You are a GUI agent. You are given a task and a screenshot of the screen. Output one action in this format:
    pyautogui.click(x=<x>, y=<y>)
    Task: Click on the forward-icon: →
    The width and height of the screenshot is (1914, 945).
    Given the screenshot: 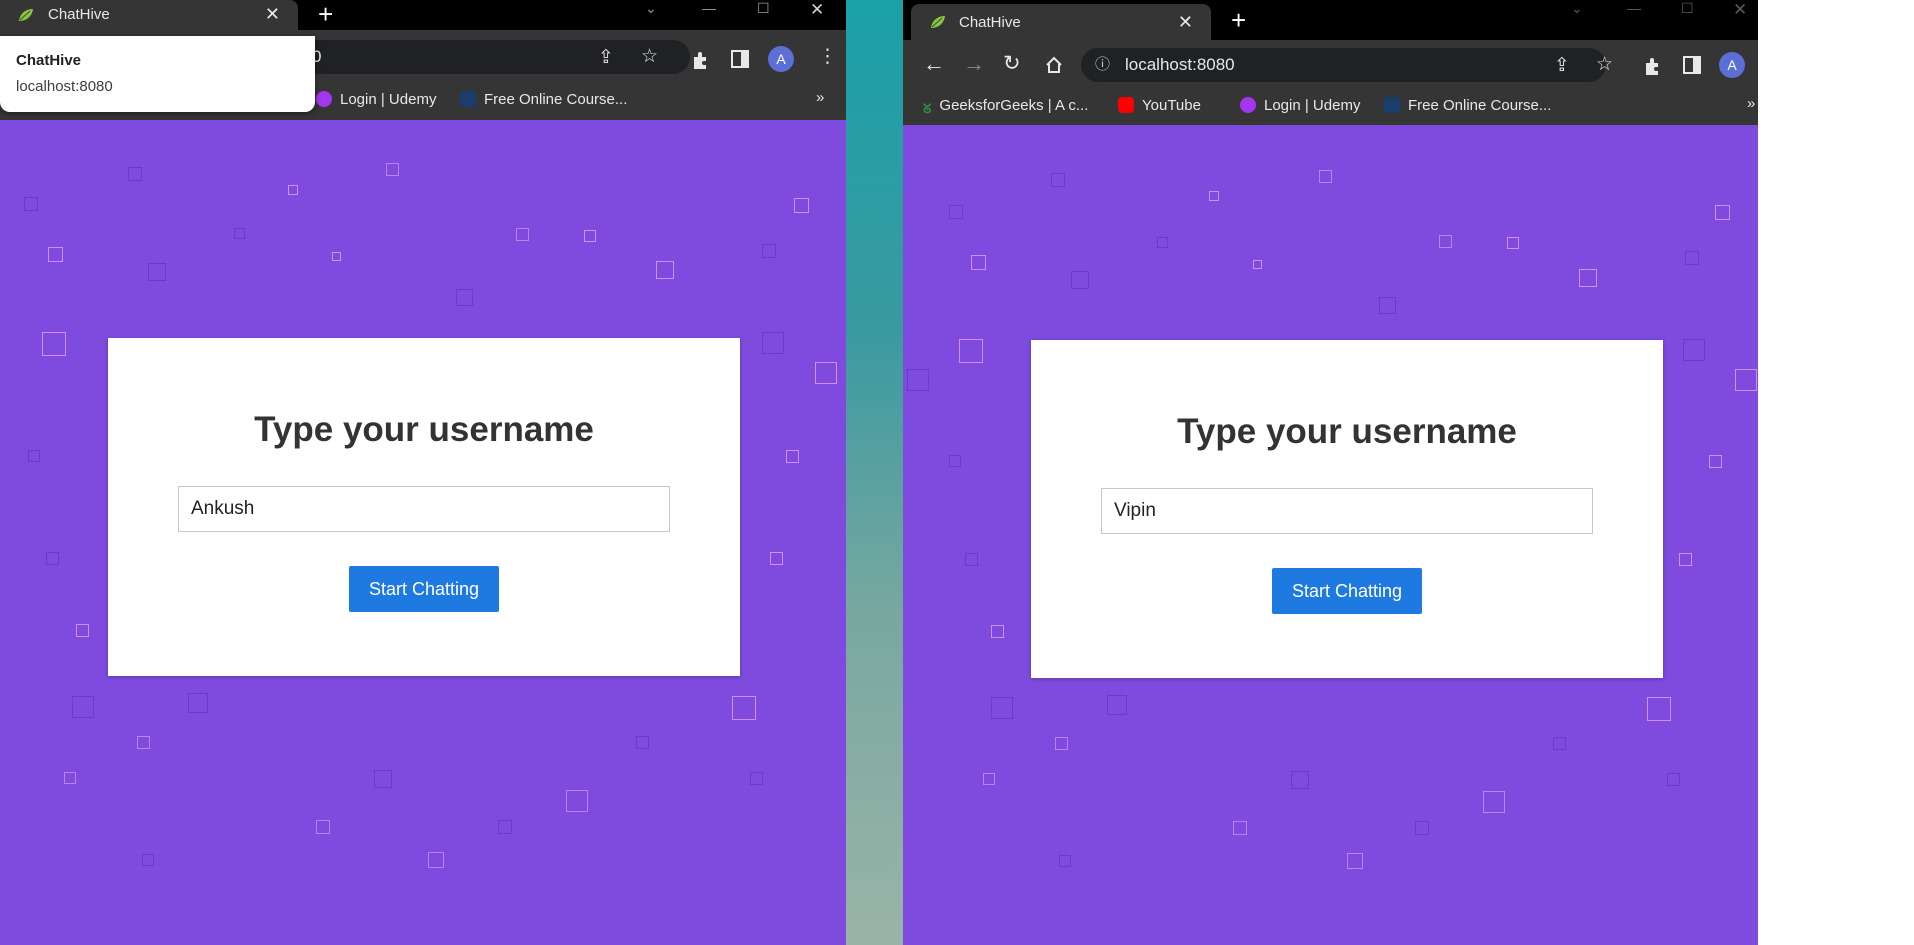 What is the action you would take?
    pyautogui.click(x=974, y=64)
    